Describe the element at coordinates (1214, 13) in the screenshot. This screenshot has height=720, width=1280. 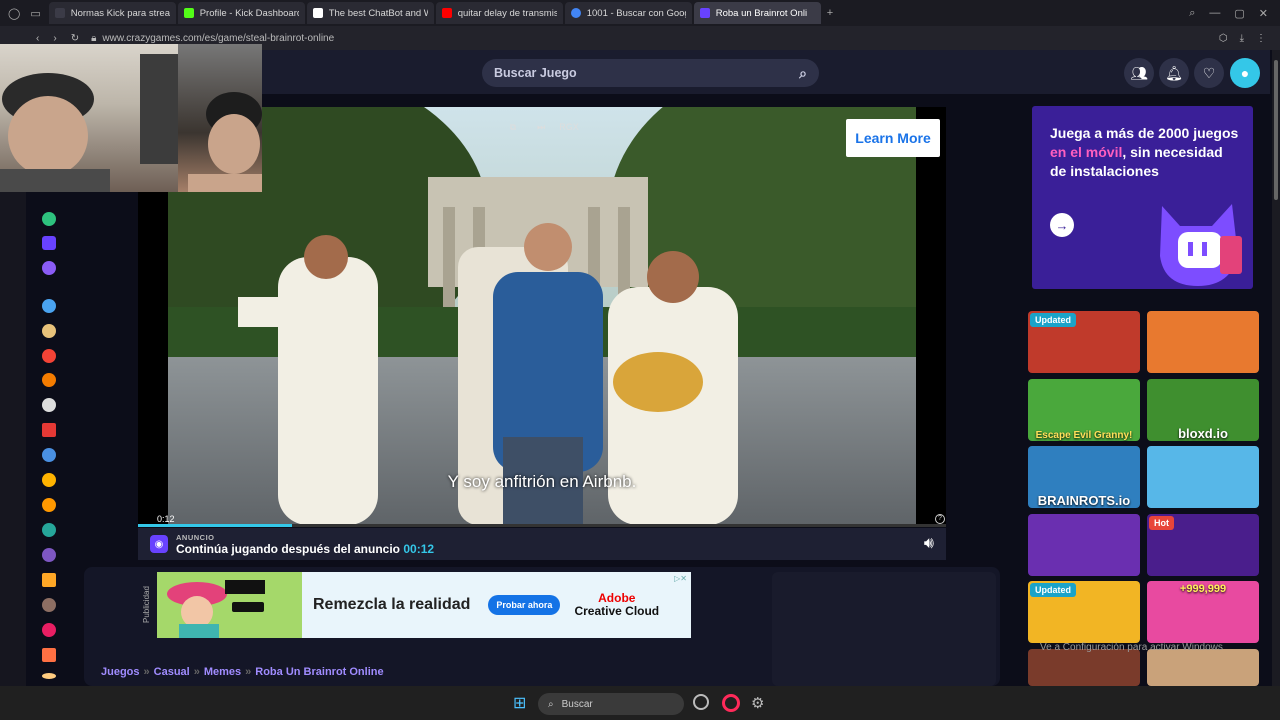
I see `minimize-icon: —` at that location.